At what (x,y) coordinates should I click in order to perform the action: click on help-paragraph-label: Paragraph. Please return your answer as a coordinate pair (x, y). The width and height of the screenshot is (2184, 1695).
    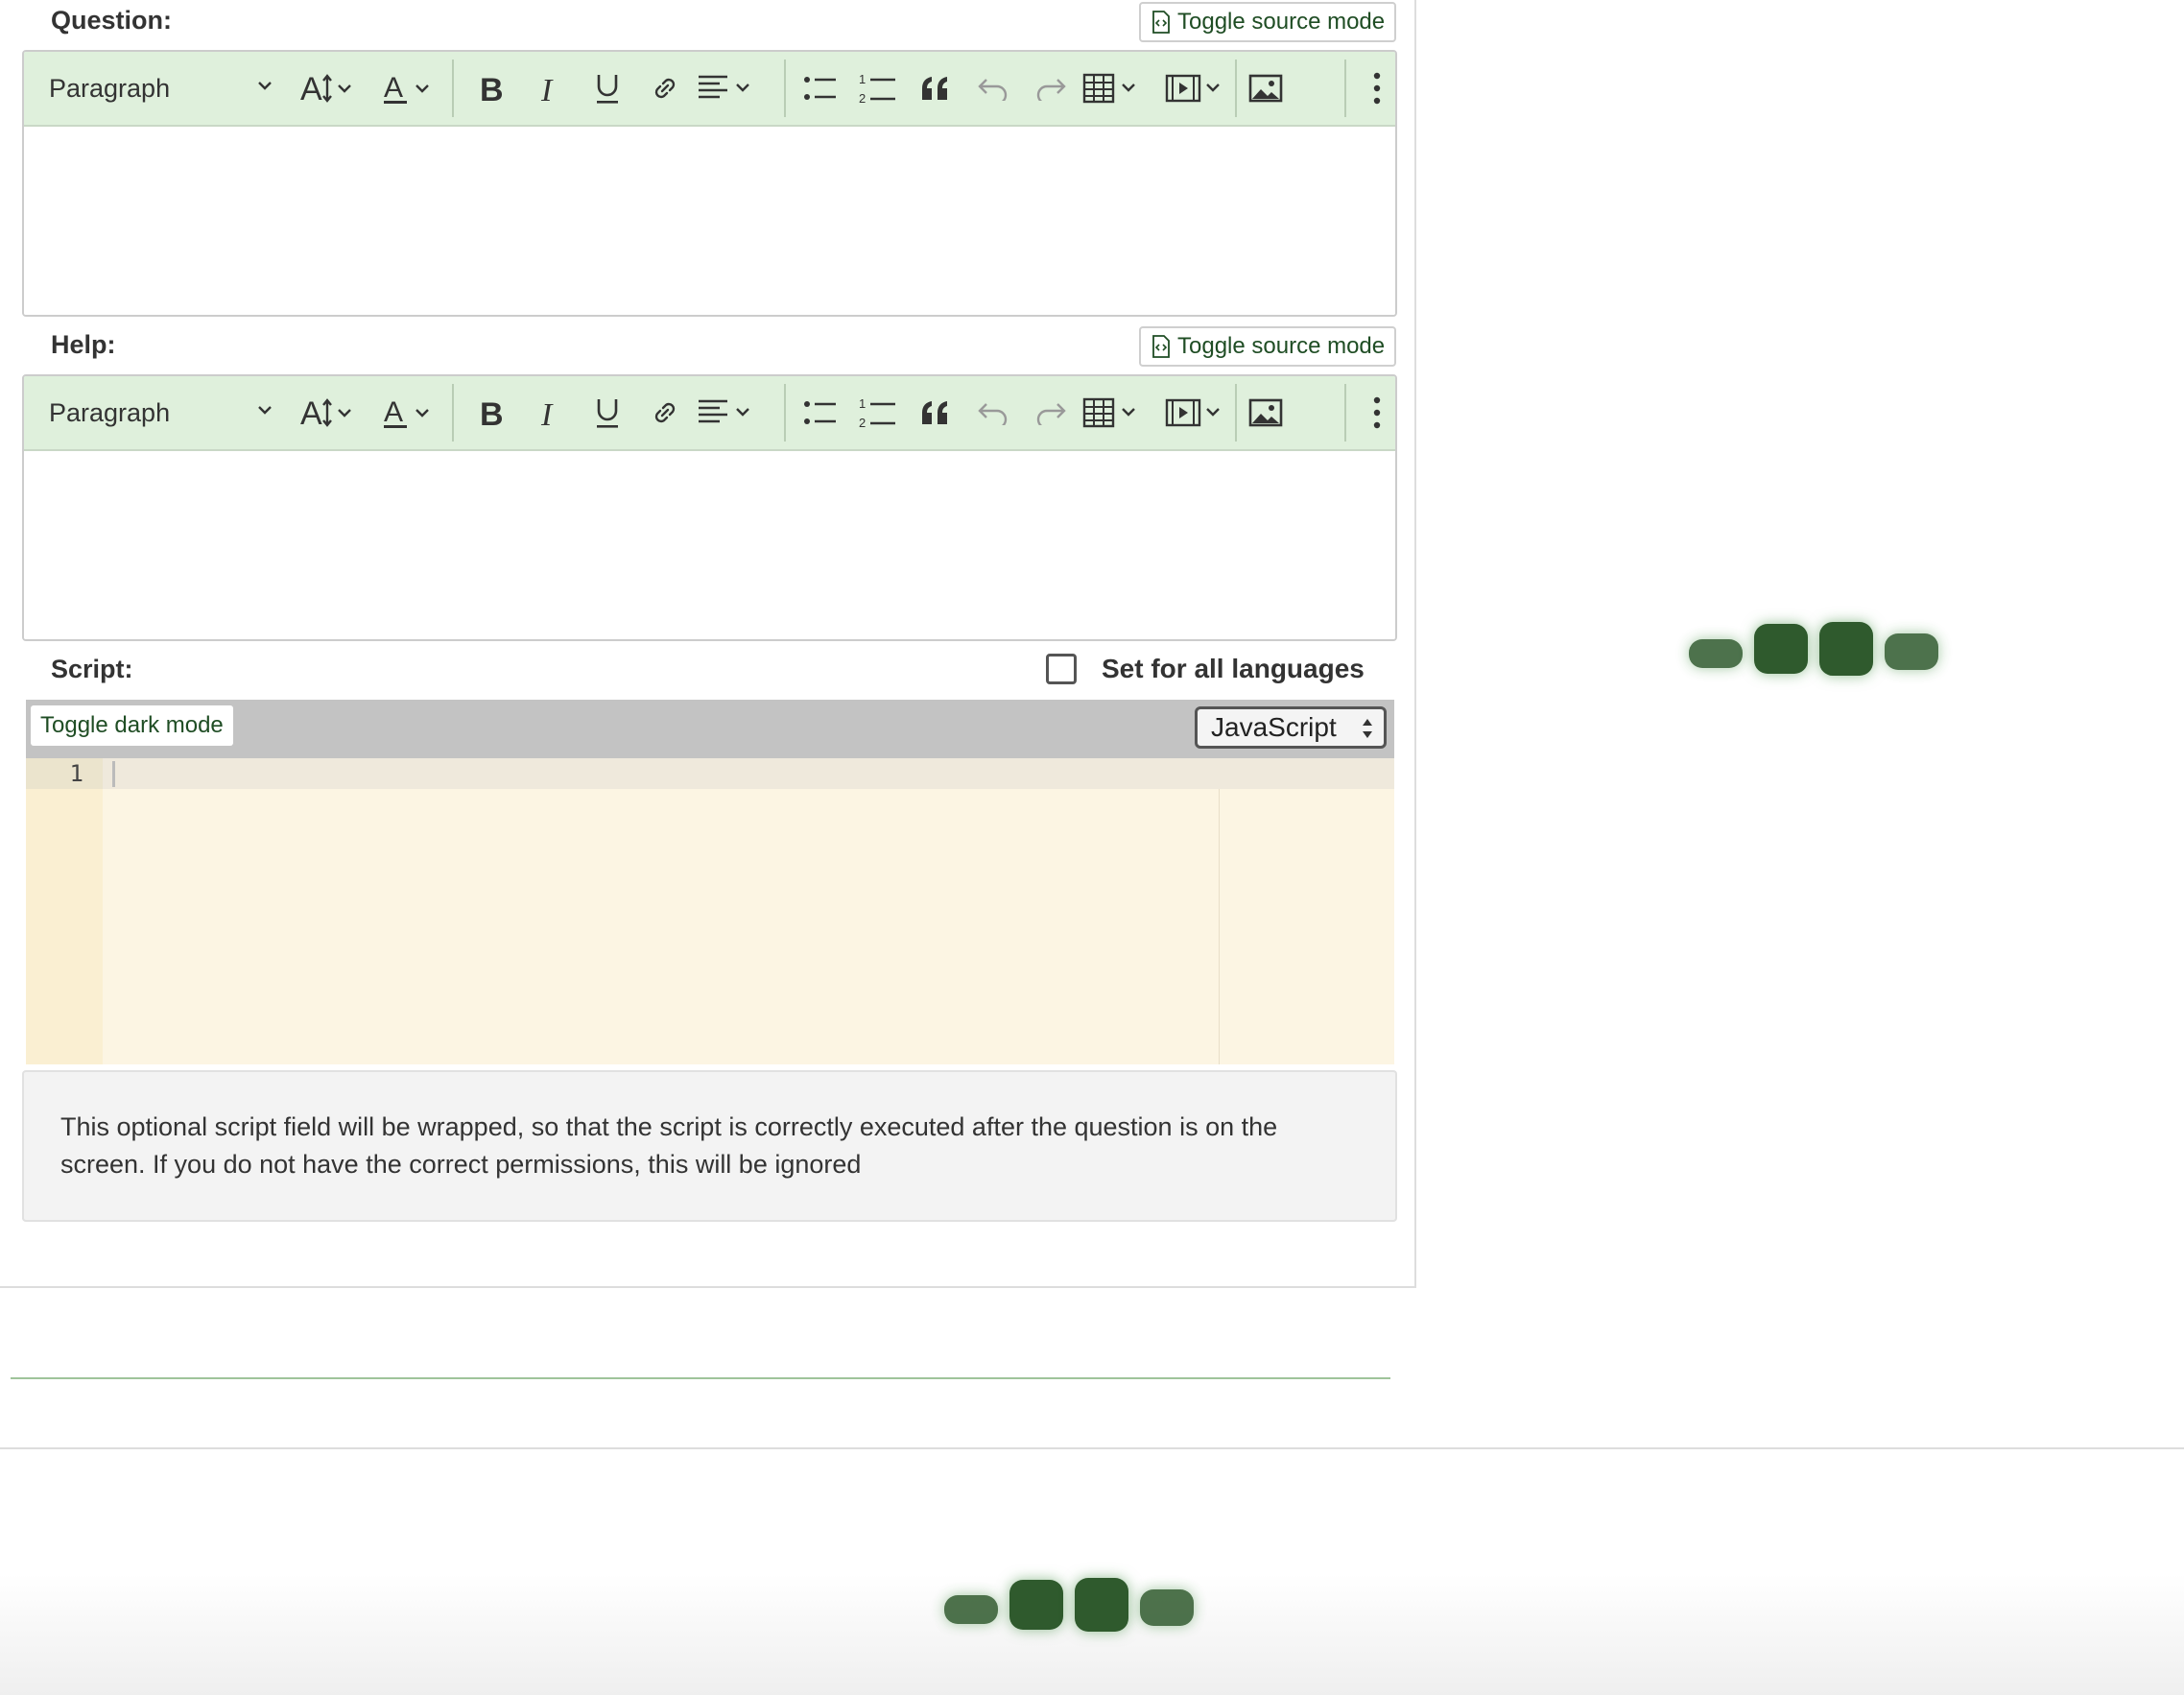
    Looking at the image, I should click on (110, 412).